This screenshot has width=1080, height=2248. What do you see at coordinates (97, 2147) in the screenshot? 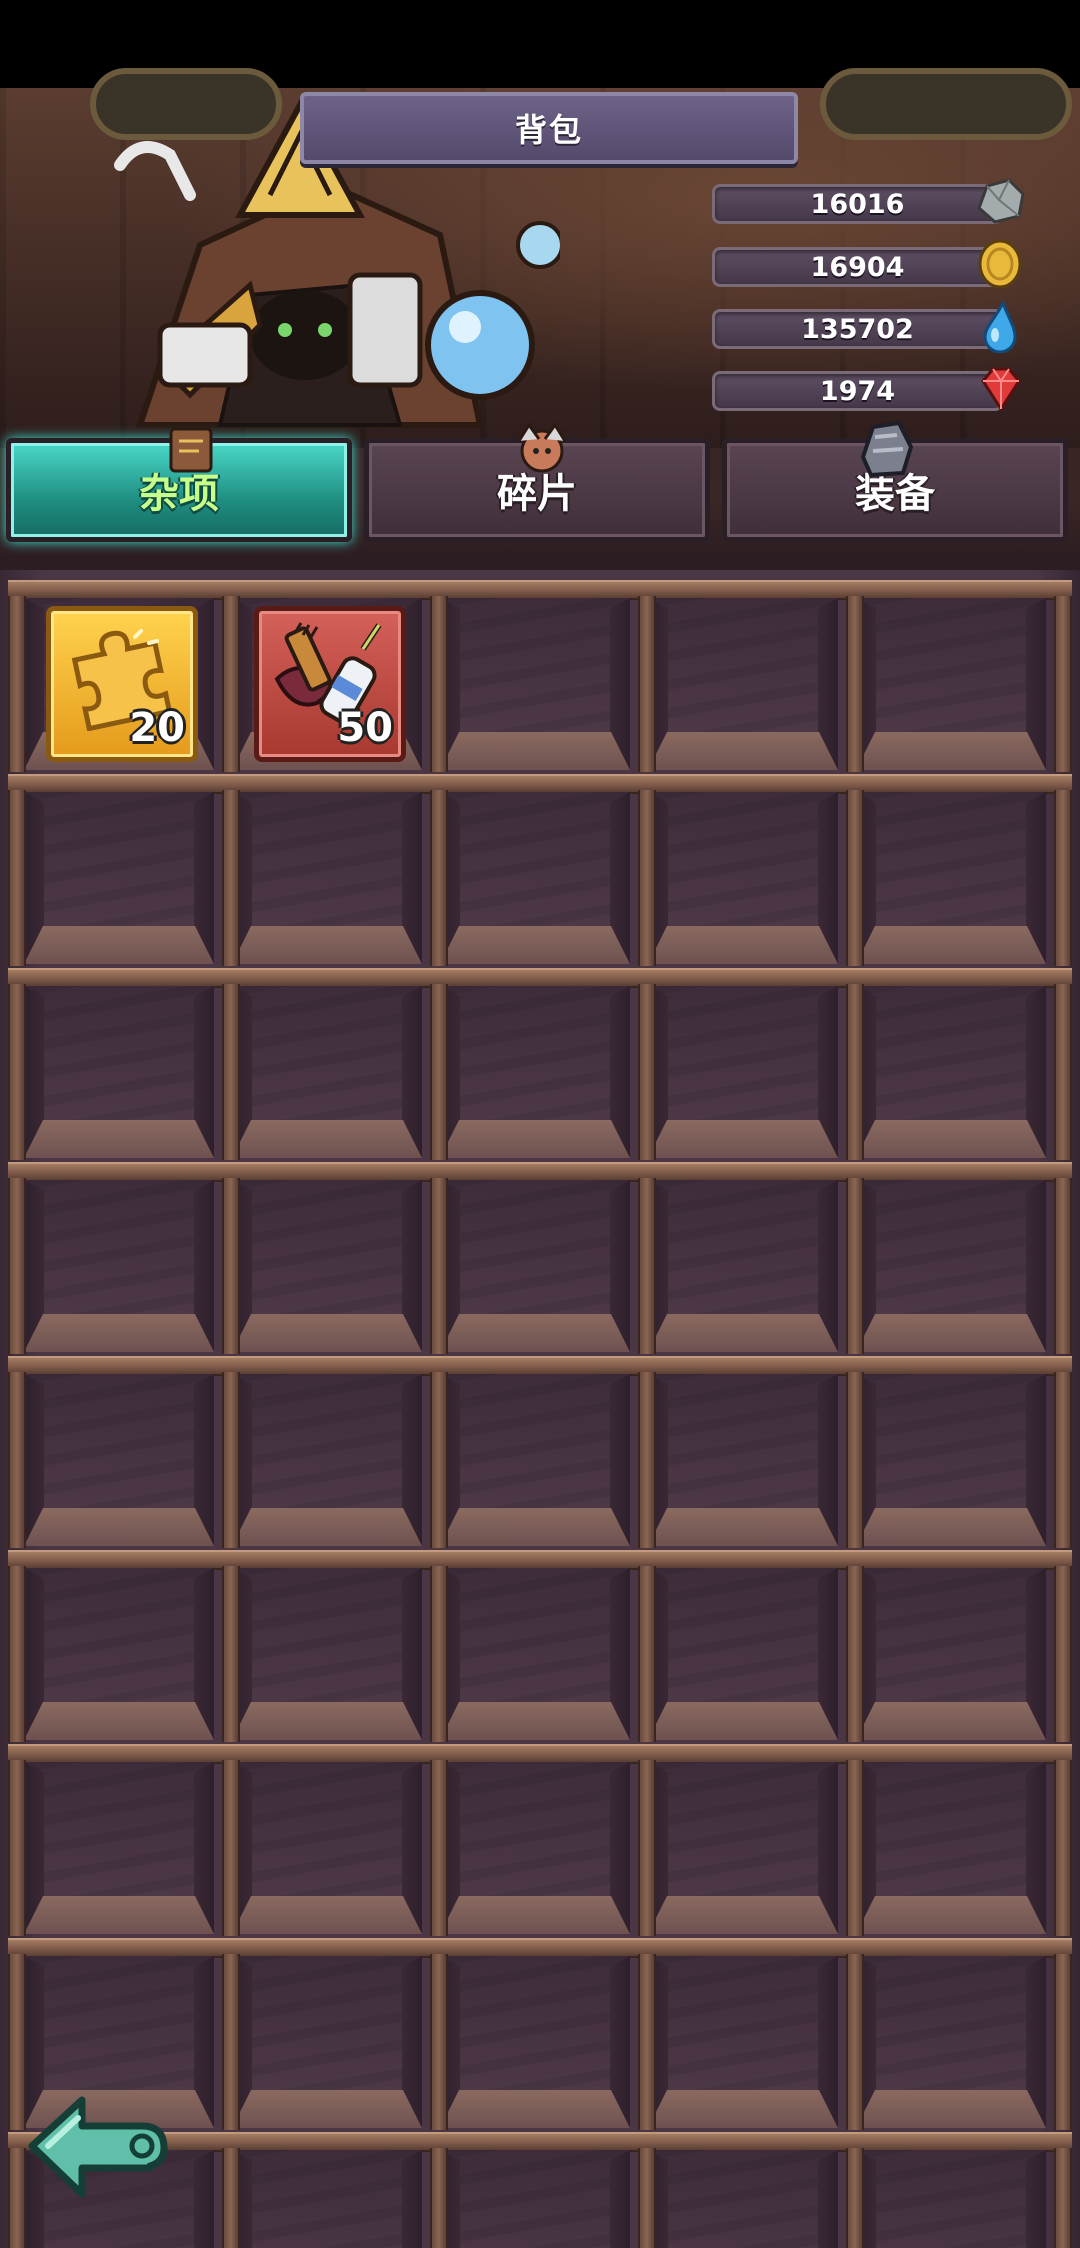
I see `back-arrow-button` at bounding box center [97, 2147].